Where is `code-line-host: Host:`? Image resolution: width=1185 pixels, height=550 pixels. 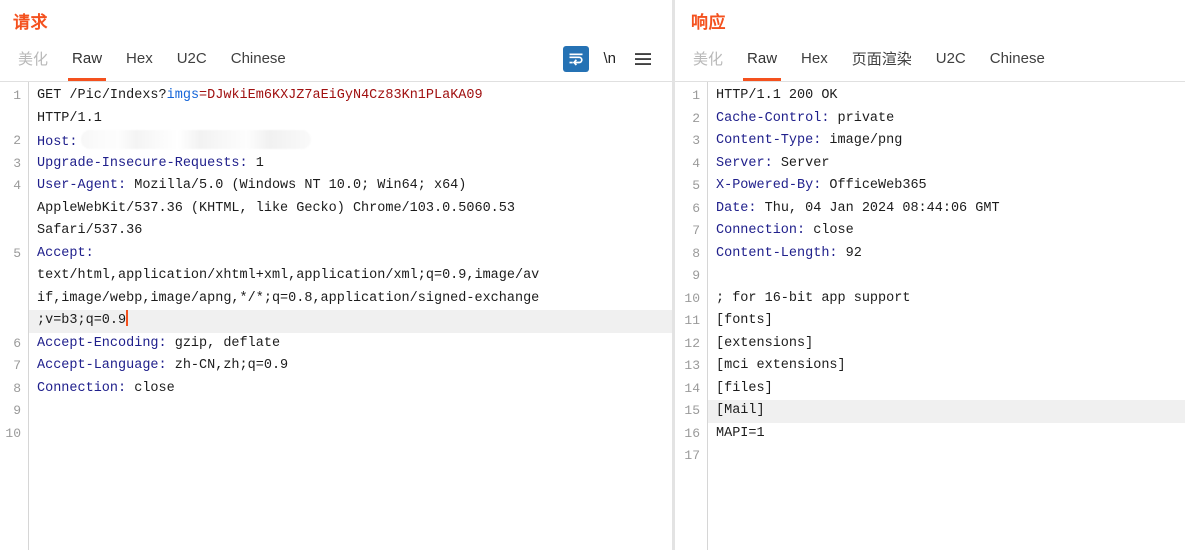 code-line-host: Host: is located at coordinates (354, 141).